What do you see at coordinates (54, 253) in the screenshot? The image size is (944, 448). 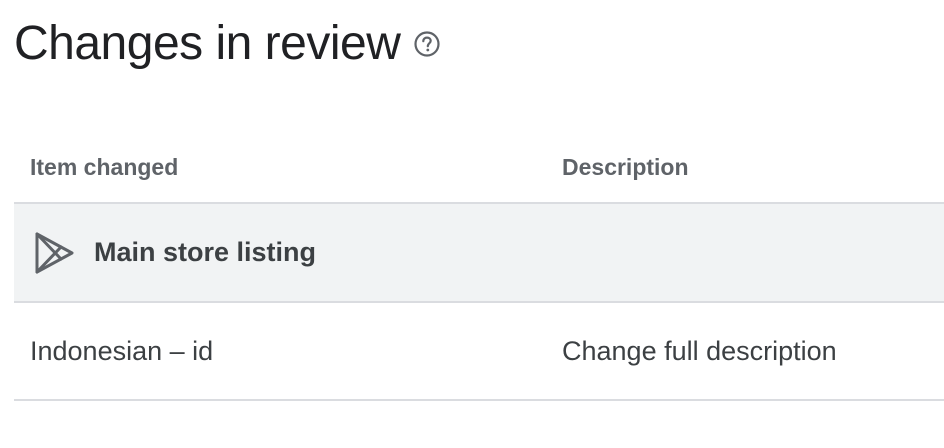 I see `google-play-icon` at bounding box center [54, 253].